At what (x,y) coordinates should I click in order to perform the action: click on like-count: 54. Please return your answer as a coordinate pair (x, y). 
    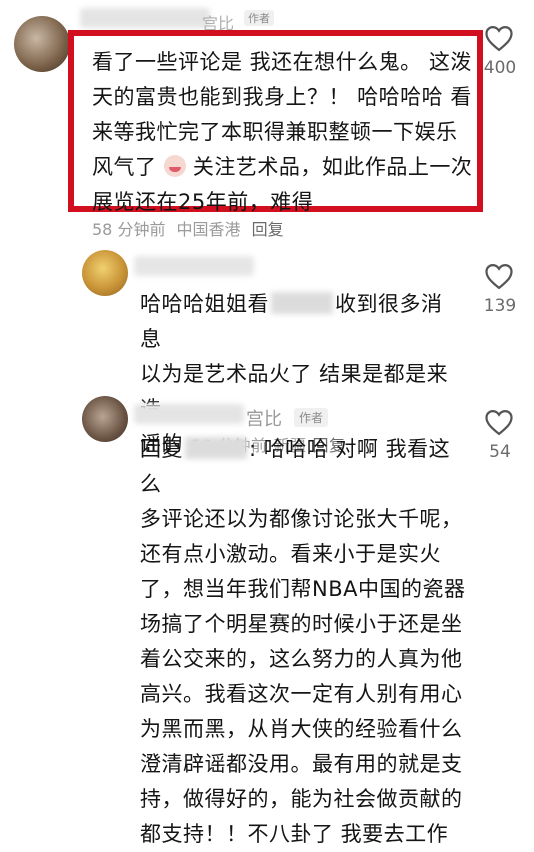
    Looking at the image, I should click on (500, 452).